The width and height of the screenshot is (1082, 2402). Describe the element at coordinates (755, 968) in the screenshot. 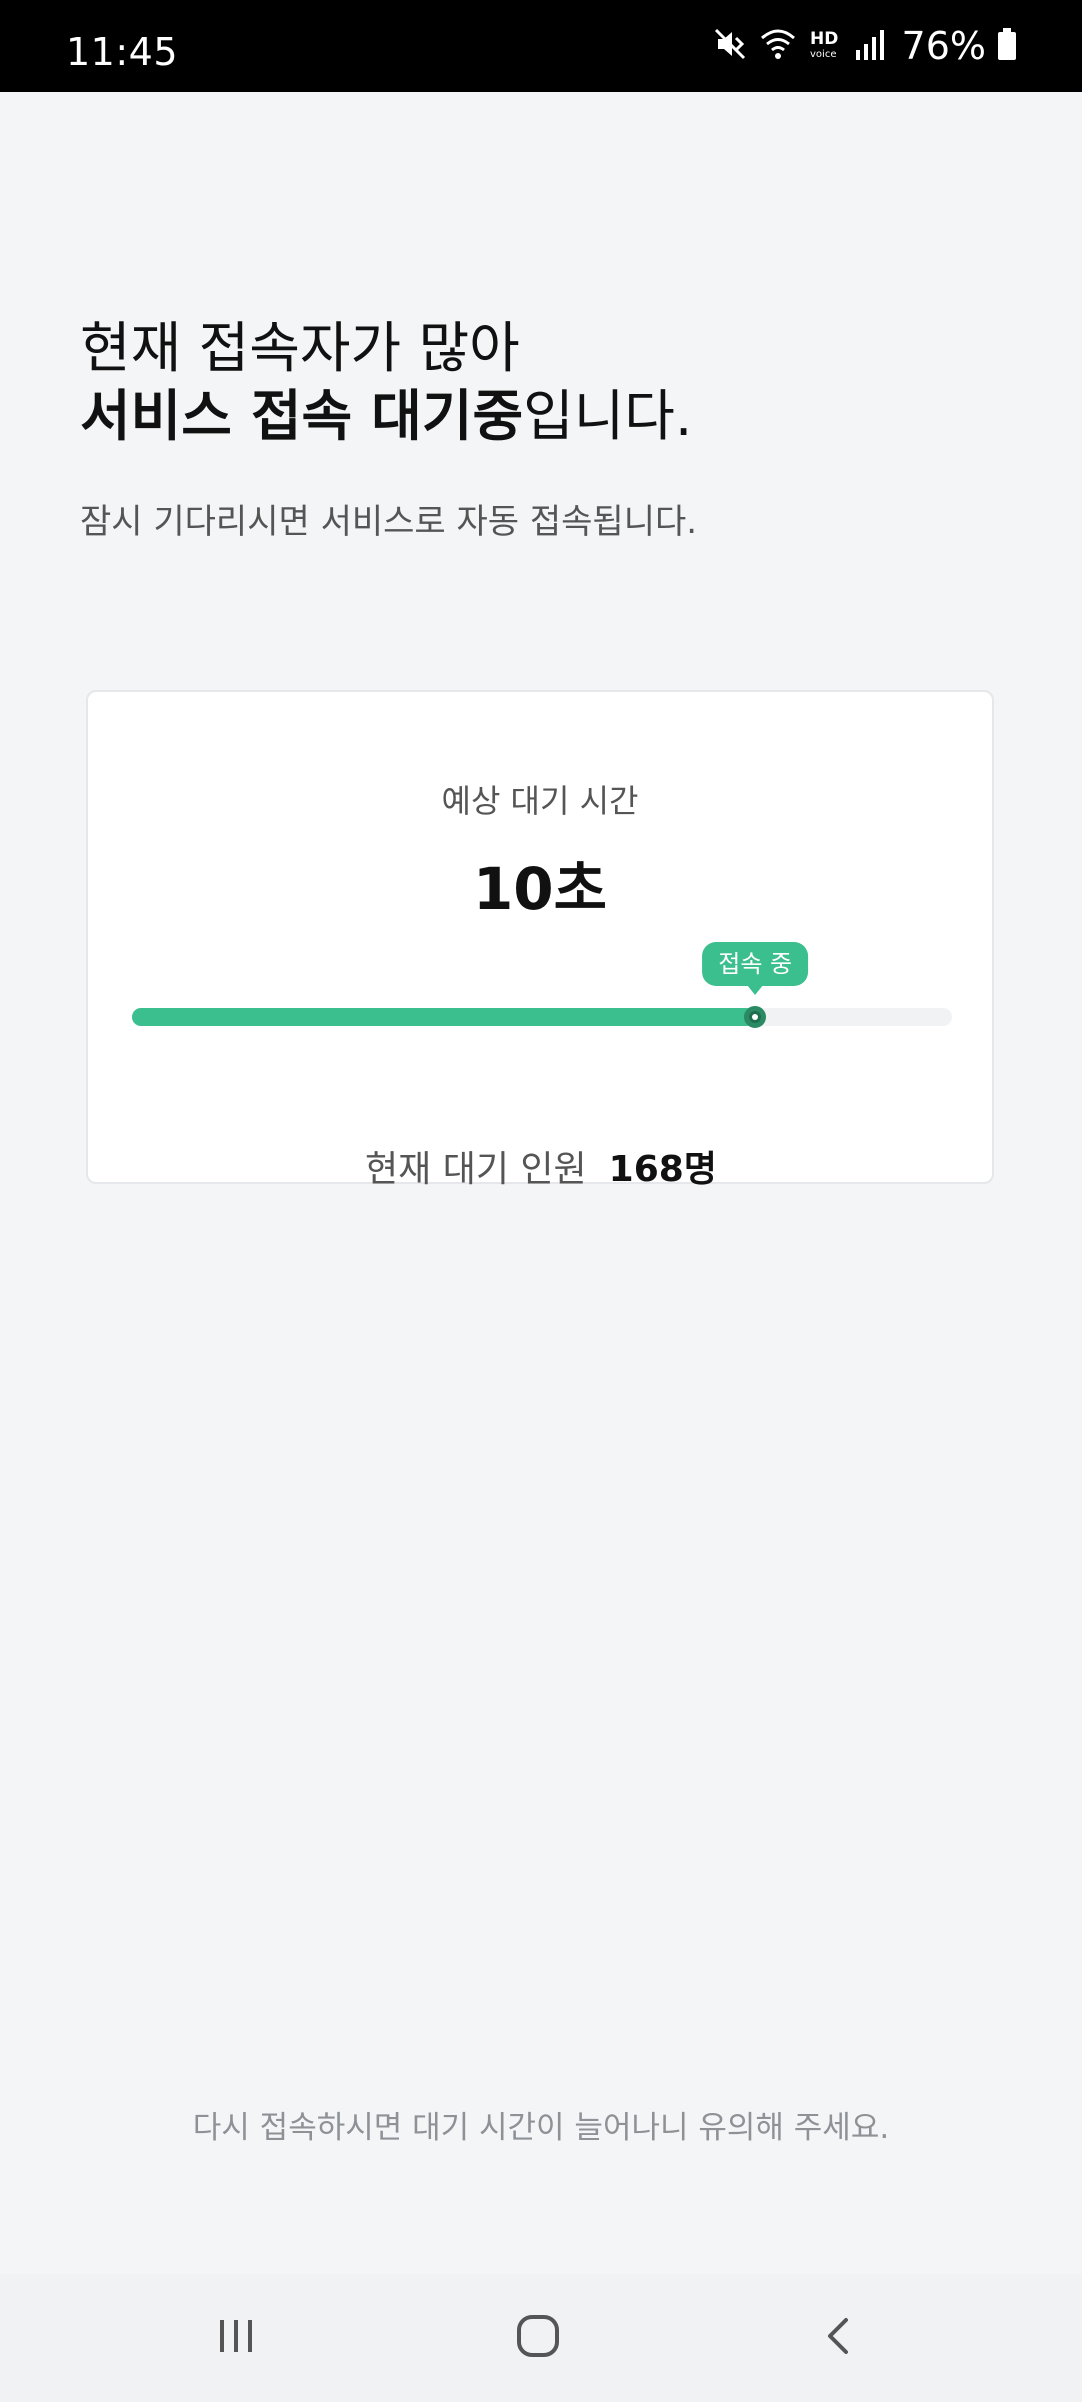

I see `progress-tooltip: 접속 중` at that location.